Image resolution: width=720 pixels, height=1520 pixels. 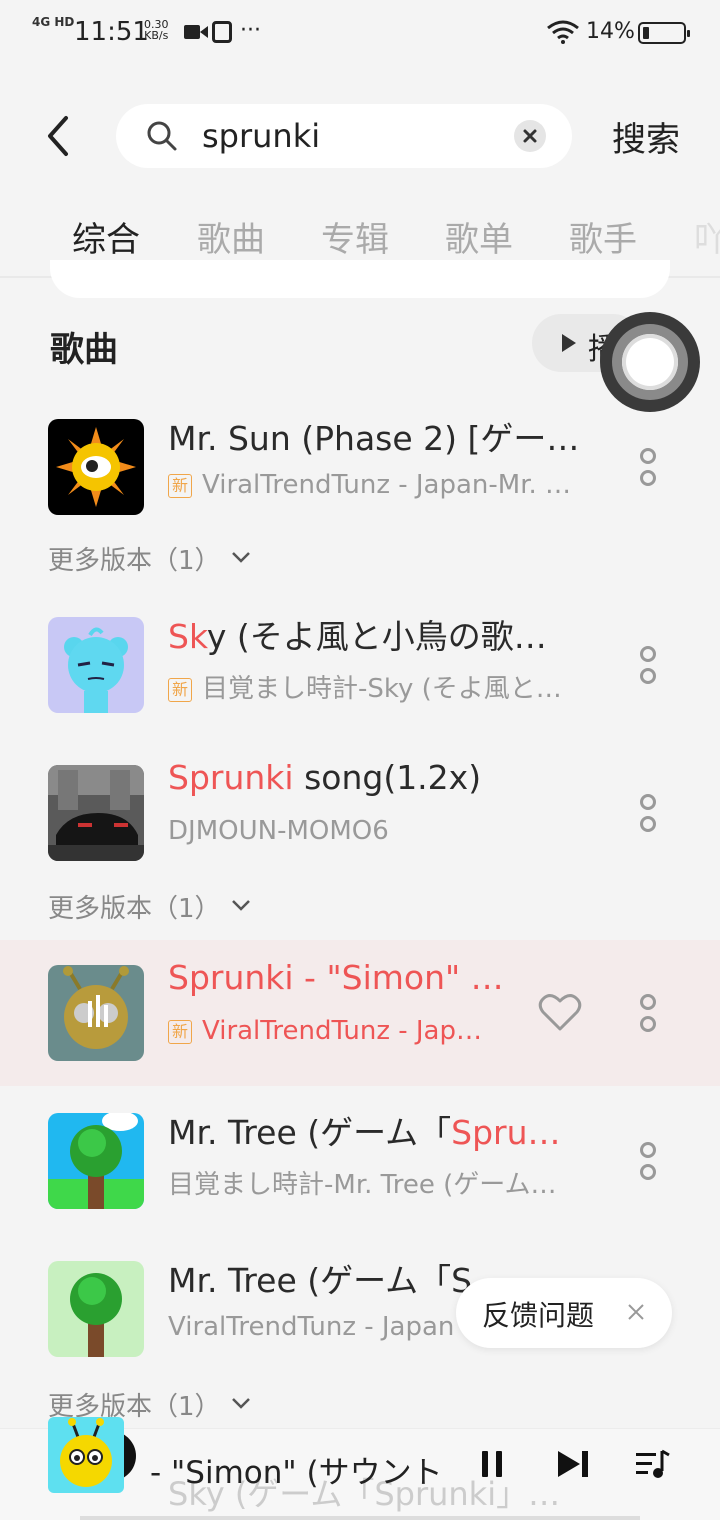 What do you see at coordinates (479, 236) in the screenshot?
I see `tab-playlists: 歌单` at bounding box center [479, 236].